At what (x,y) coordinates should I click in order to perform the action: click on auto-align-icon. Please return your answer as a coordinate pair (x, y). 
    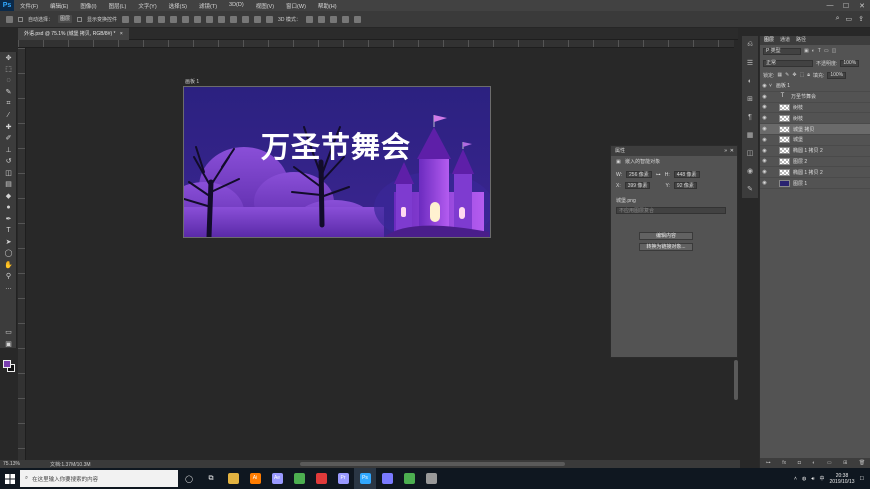
    Looking at the image, I should click on (270, 19).